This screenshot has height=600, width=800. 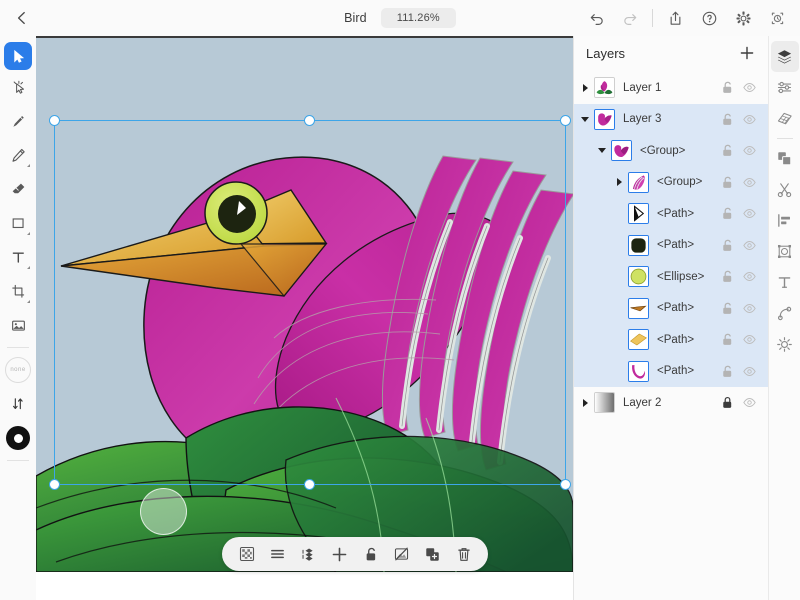 I want to click on undo-button, so click(x=596, y=18).